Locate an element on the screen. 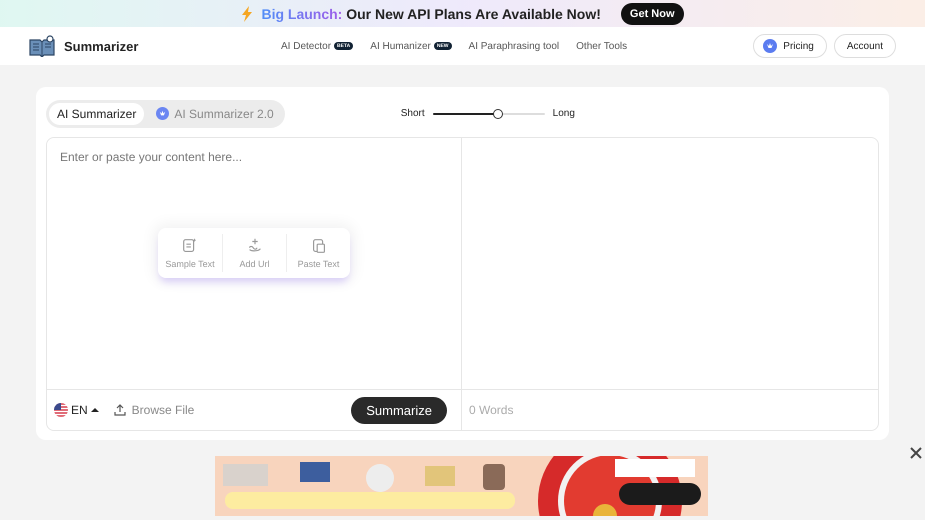 The height and width of the screenshot is (520, 925). browse-file-button: Browse File is located at coordinates (154, 410).